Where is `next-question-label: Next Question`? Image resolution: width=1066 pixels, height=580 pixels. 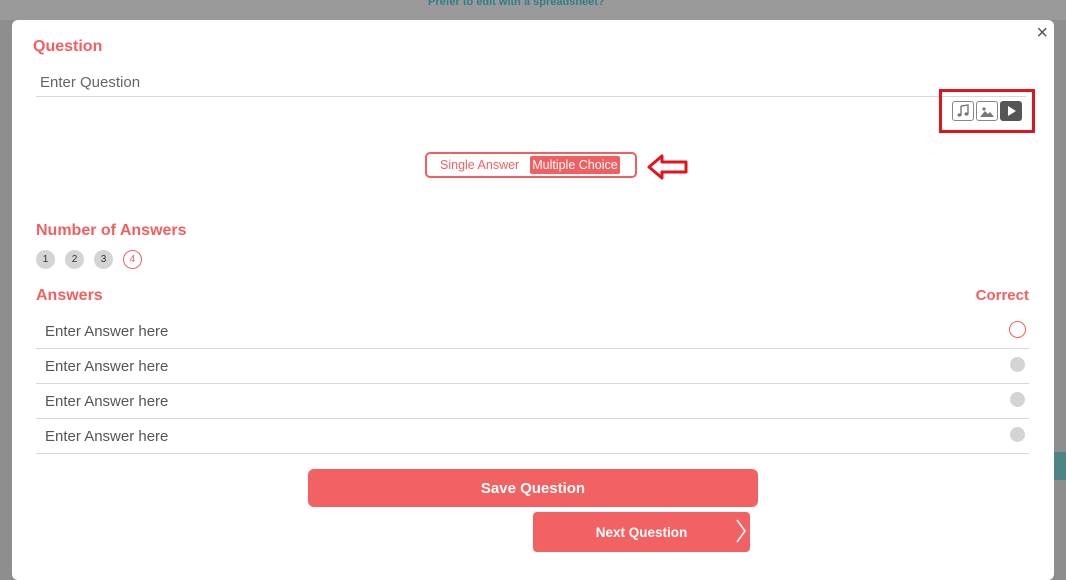
next-question-label: Next Question is located at coordinates (641, 532).